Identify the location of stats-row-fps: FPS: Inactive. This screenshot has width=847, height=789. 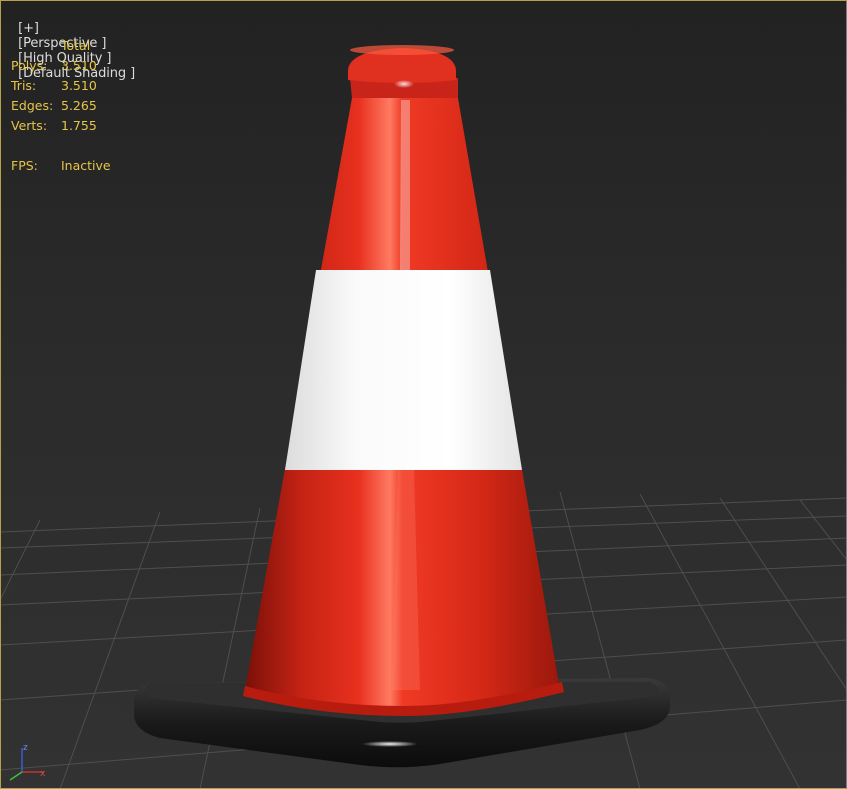
(61, 165).